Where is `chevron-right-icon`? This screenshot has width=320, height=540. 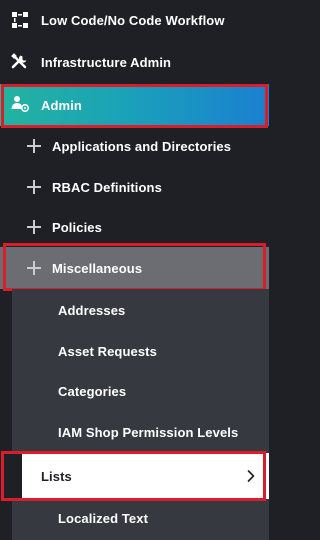 chevron-right-icon is located at coordinates (251, 476).